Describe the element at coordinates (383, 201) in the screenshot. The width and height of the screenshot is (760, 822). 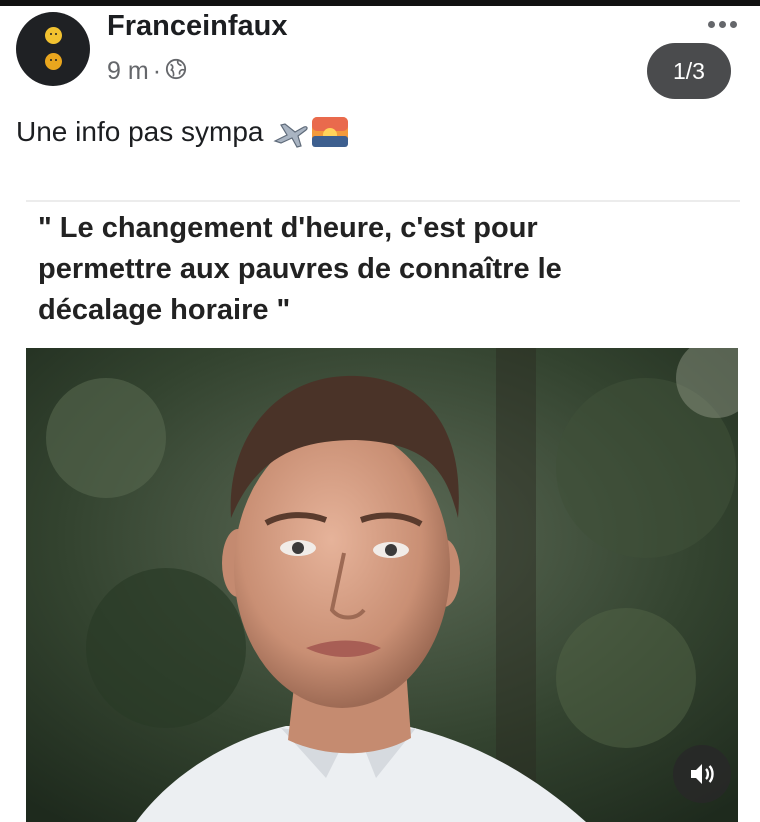
I see `card-divider` at that location.